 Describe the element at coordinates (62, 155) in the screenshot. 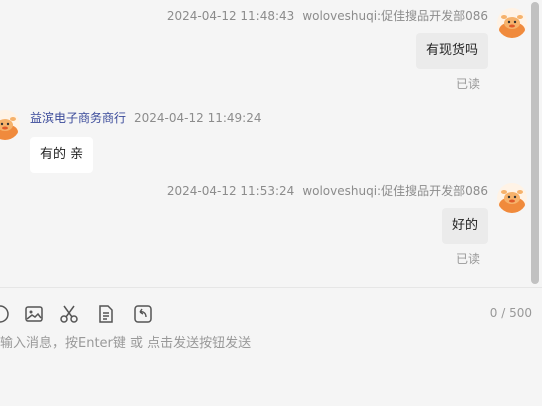

I see `message-bubble: 有的 亲` at that location.